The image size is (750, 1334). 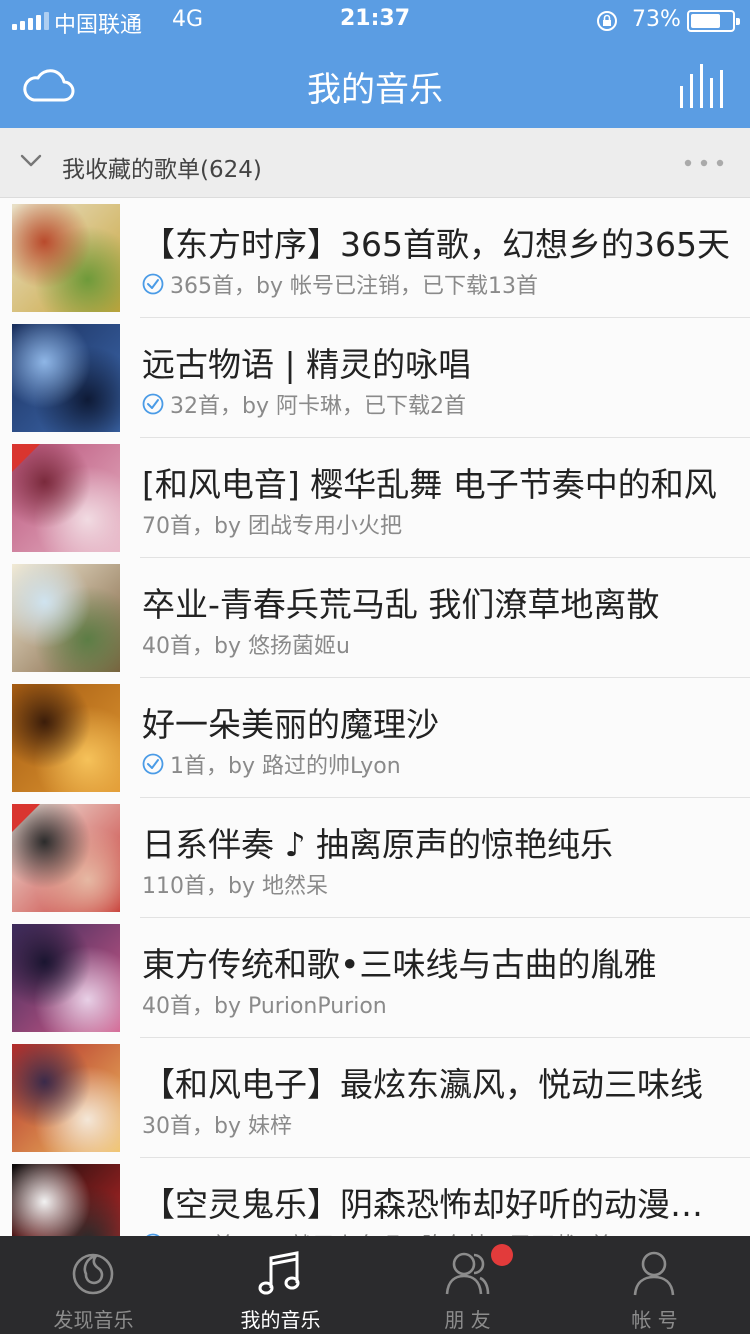 I want to click on playlist-meta: 1首，by 路过的帅Lyon, so click(x=437, y=764).